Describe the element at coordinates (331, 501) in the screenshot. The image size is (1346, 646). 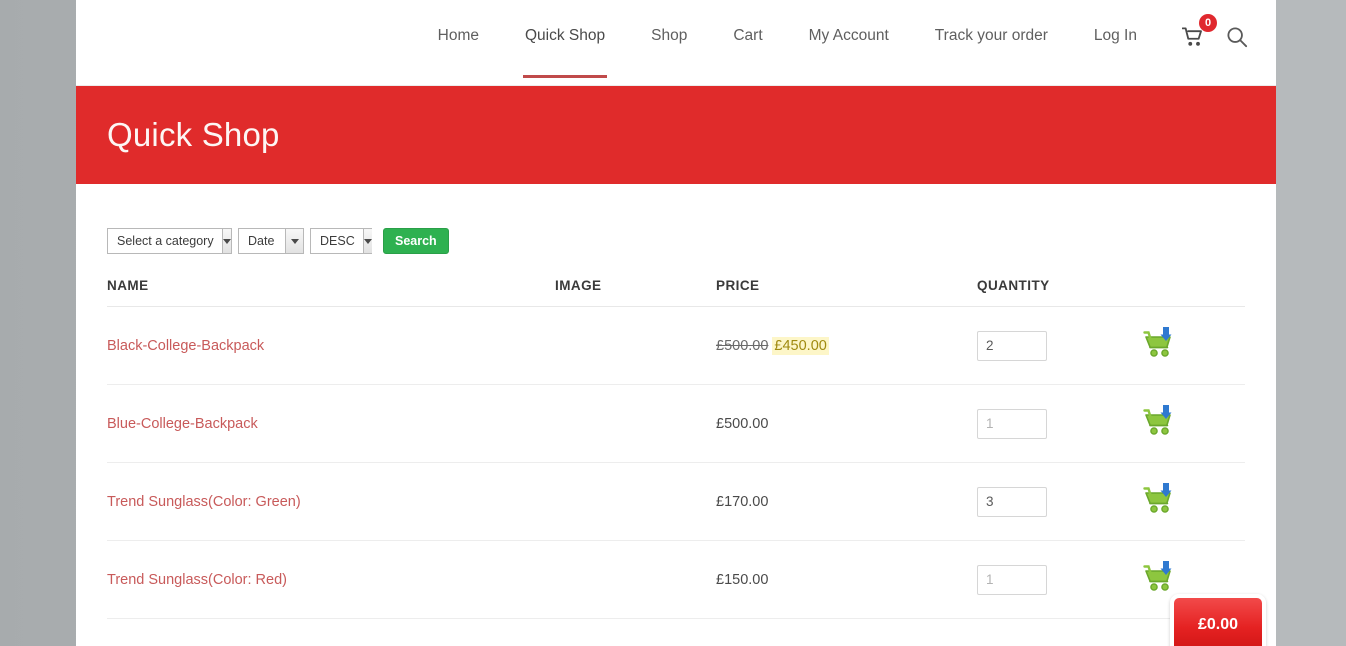
I see `product-name-cell: Trend Sunglass(Color: Green)` at that location.